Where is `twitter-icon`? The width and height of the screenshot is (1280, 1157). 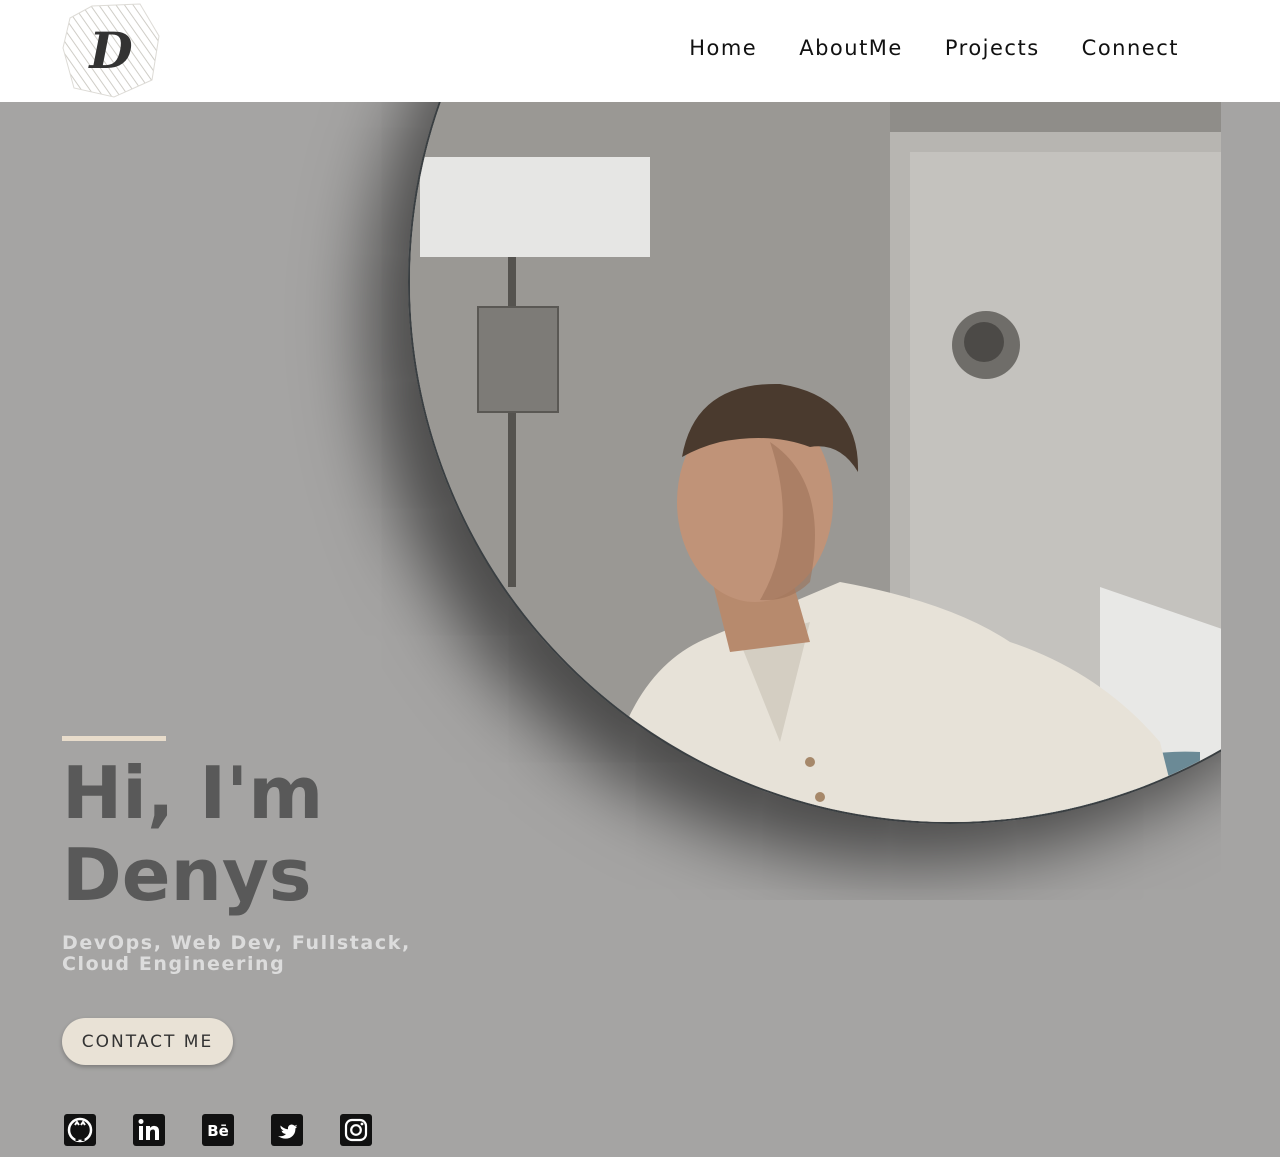
twitter-icon is located at coordinates (287, 1130).